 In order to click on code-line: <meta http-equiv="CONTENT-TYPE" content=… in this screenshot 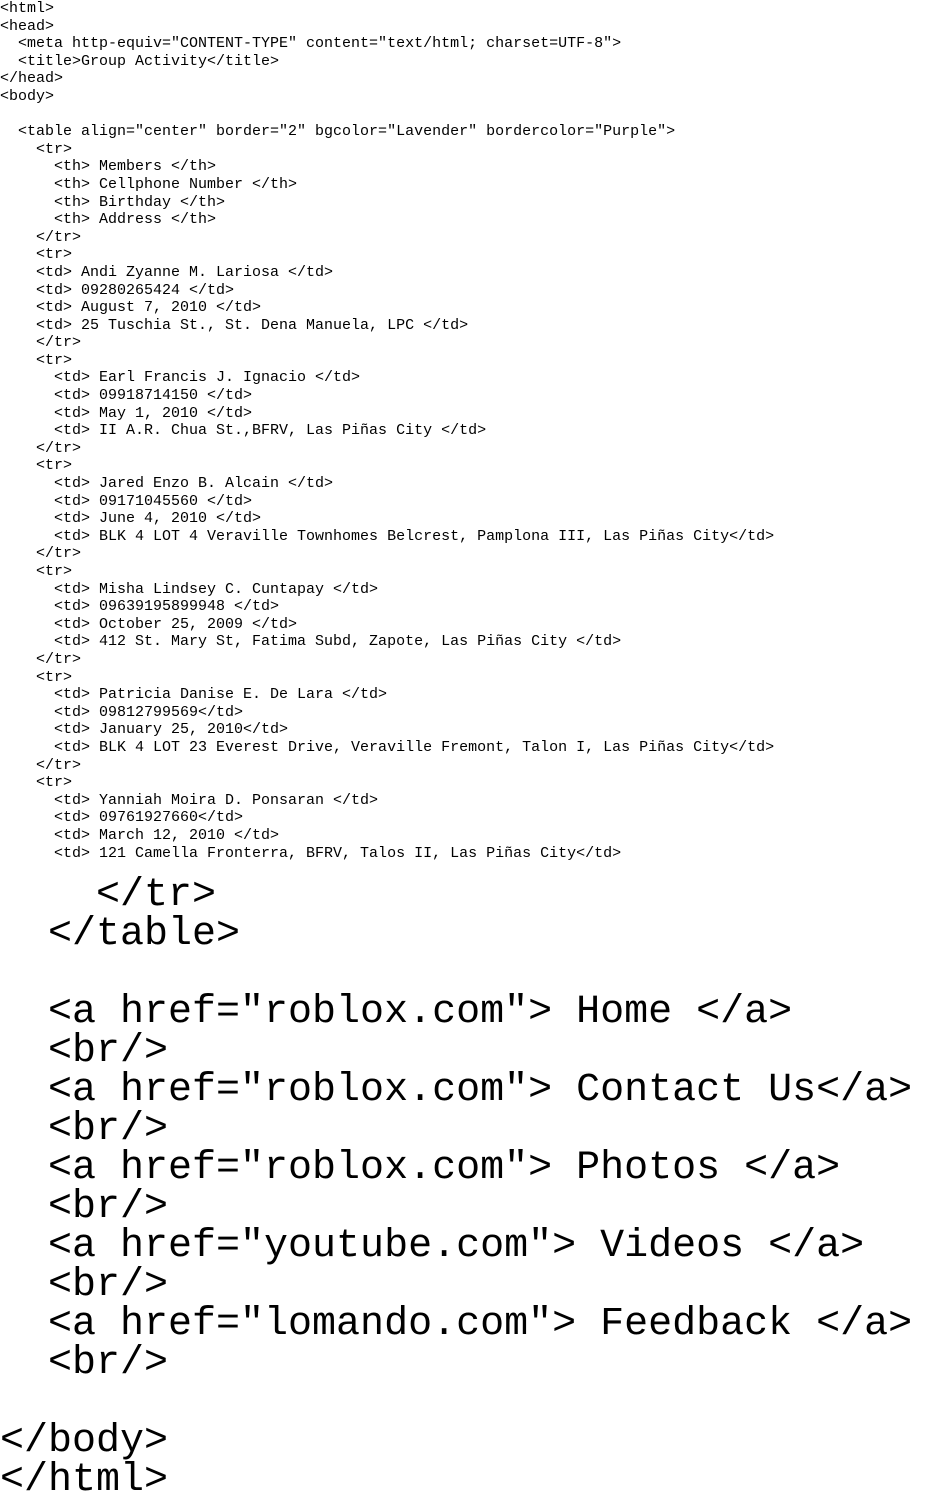, I will do `click(311, 44)`.